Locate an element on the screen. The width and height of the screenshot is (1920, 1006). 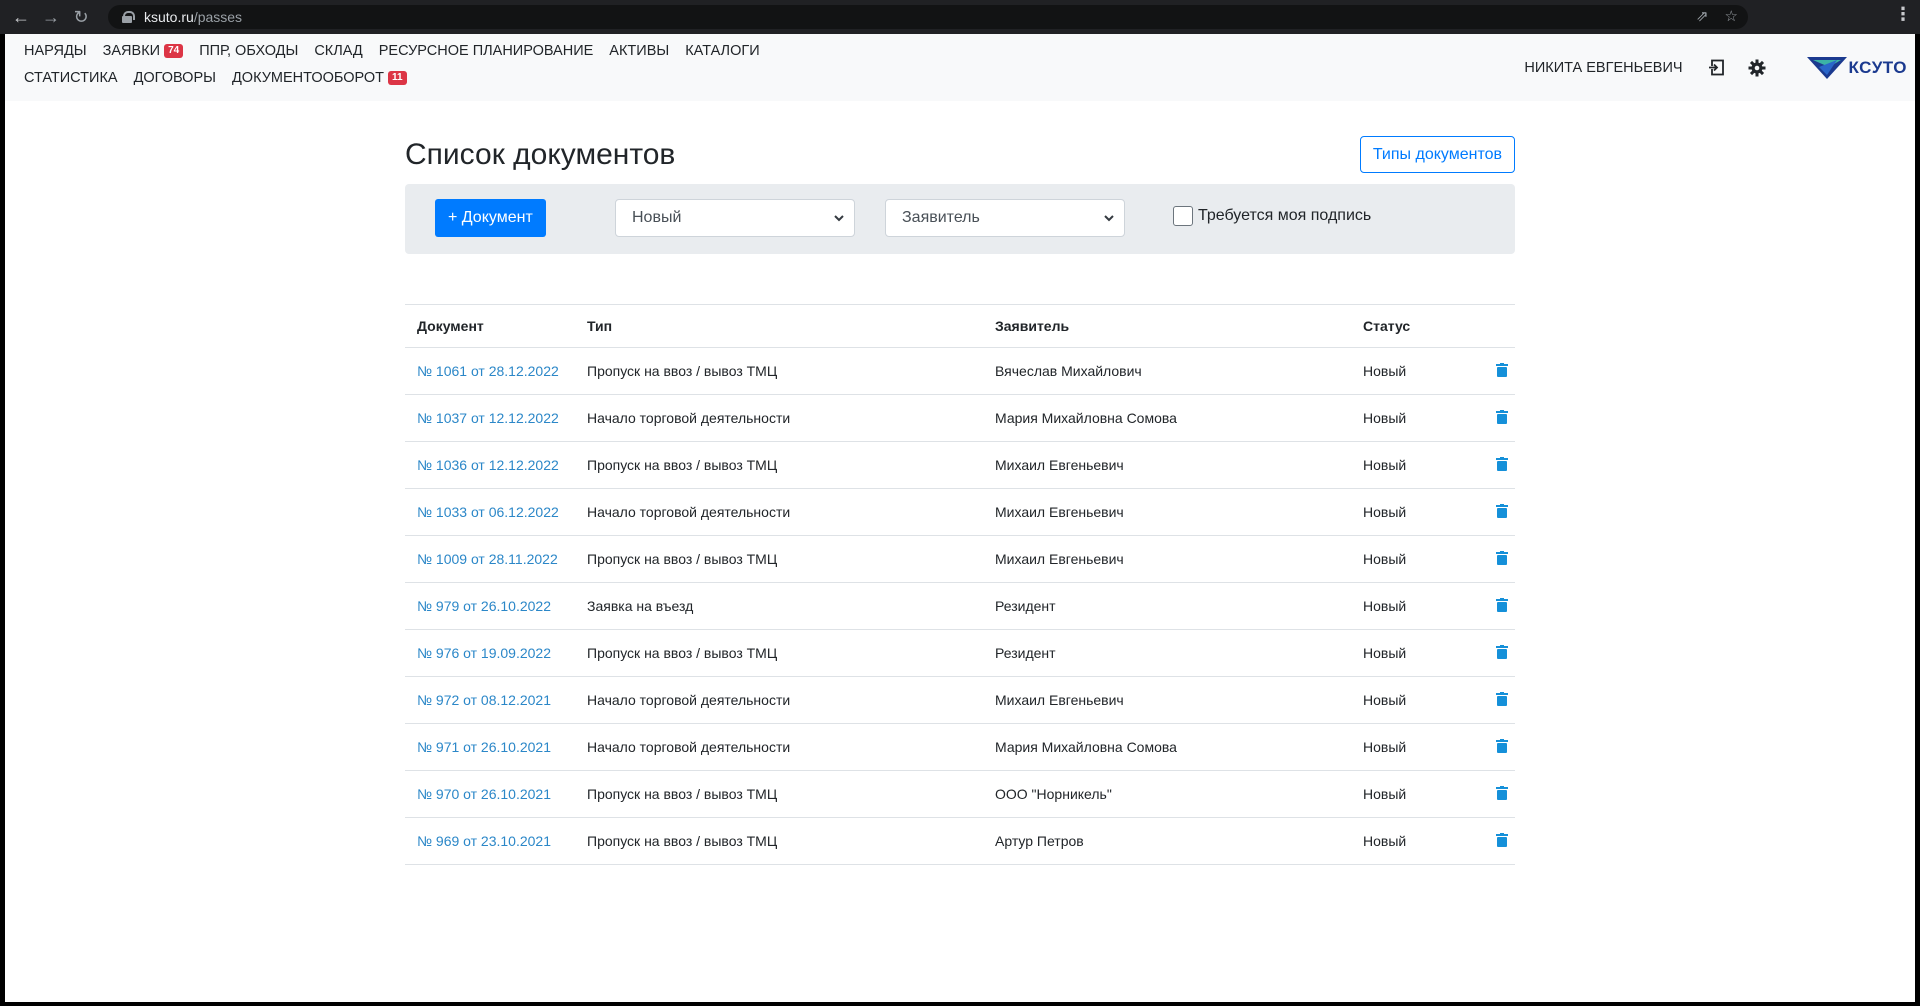
nav-item-statistika: СТАТИСТИКА is located at coordinates (71, 78).